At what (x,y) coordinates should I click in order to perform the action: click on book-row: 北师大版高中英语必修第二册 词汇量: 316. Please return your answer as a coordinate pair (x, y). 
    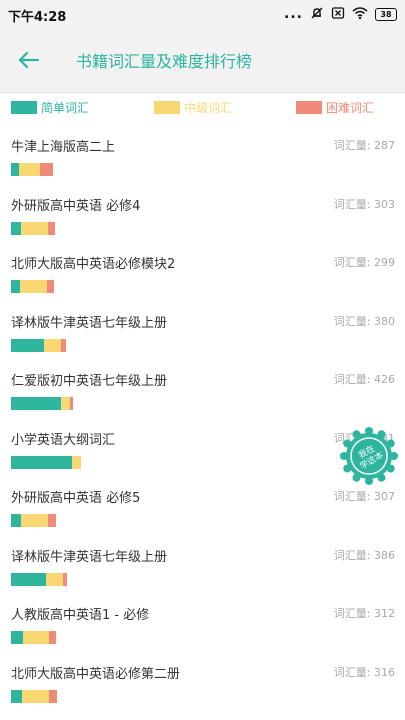
    Looking at the image, I should click on (202, 682).